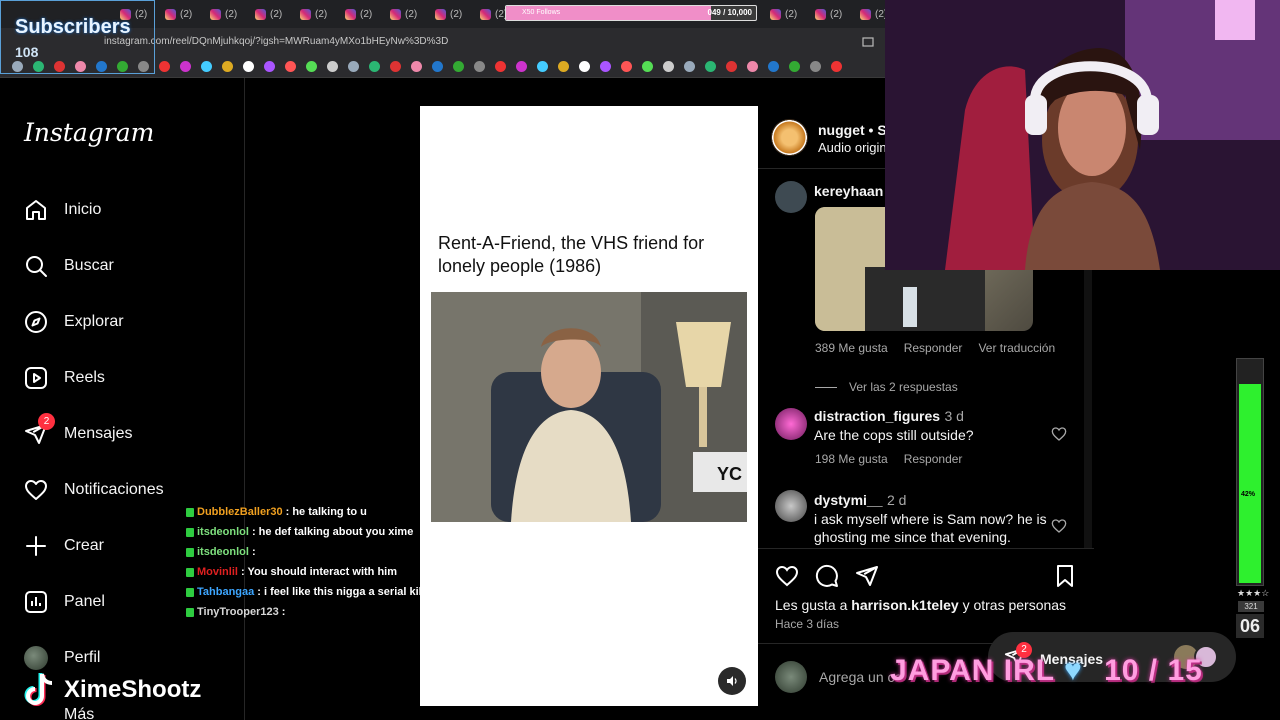  Describe the element at coordinates (332, 532) in the screenshot. I see `chat-text: : he def talking about you xime` at that location.